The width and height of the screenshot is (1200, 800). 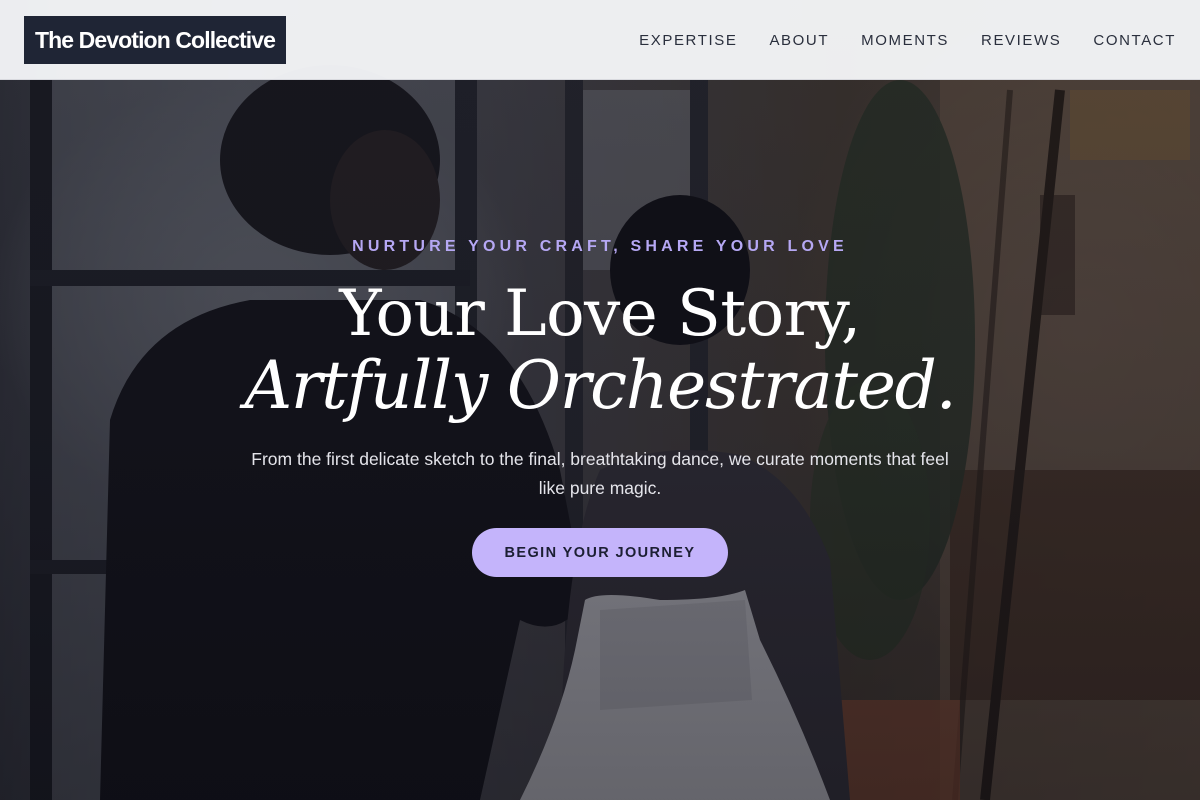 I want to click on begin-journey-button: BEGIN YOUR JOURNEY, so click(x=600, y=552).